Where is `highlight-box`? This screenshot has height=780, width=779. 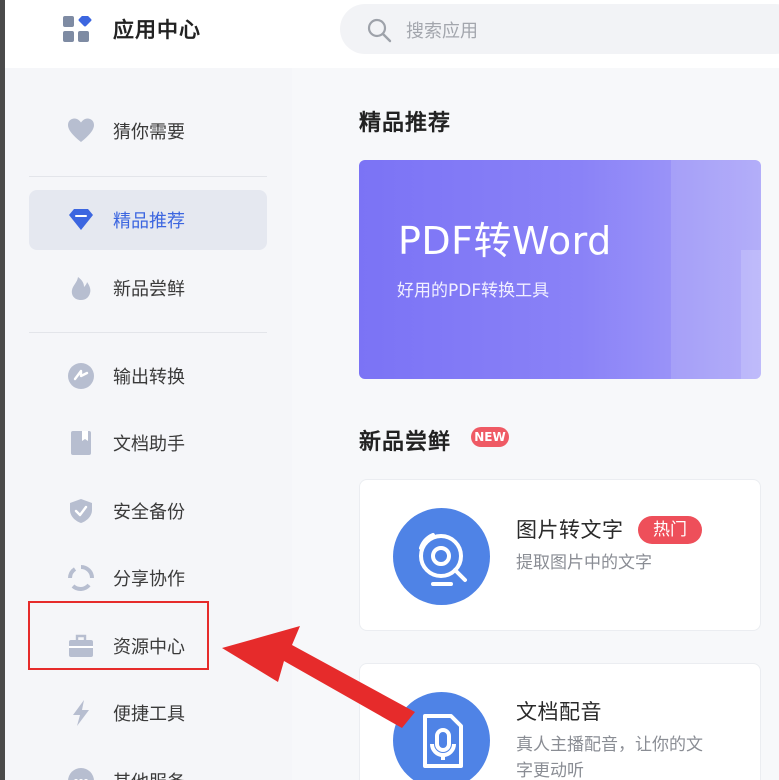 highlight-box is located at coordinates (118, 635).